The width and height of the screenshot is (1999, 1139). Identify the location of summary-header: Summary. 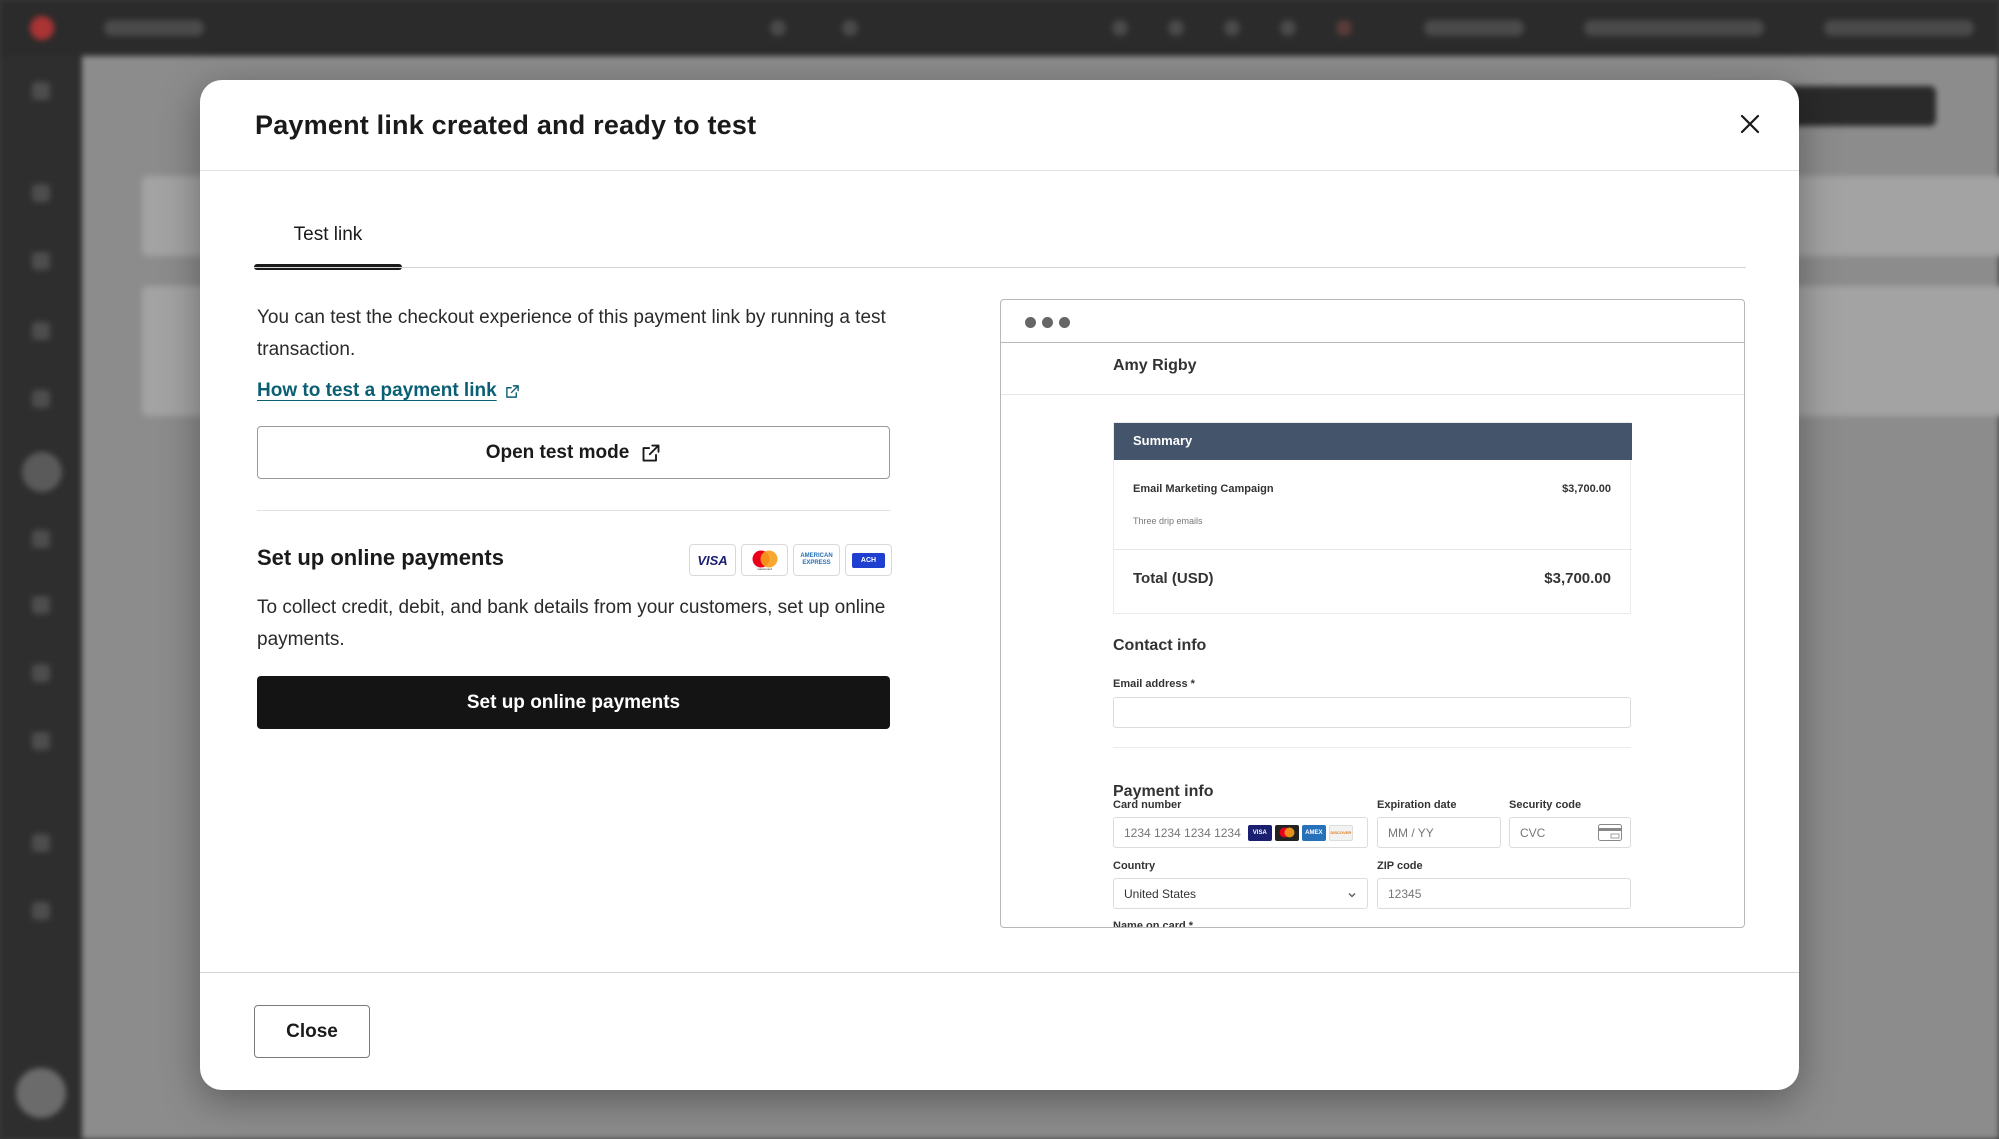
(1373, 441).